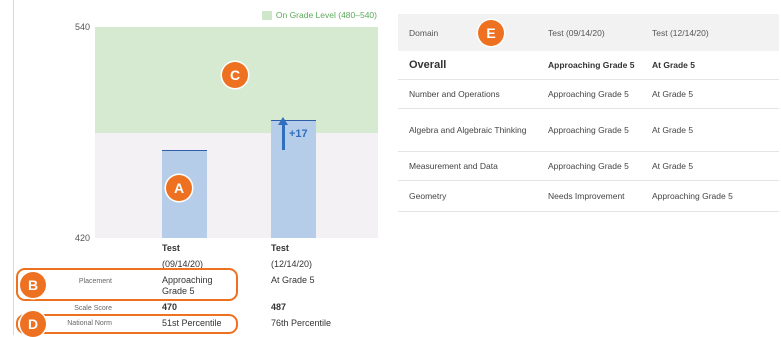 This screenshot has width=781, height=337. Describe the element at coordinates (280, 248) in the screenshot. I see `column-2-heading: Test` at that location.